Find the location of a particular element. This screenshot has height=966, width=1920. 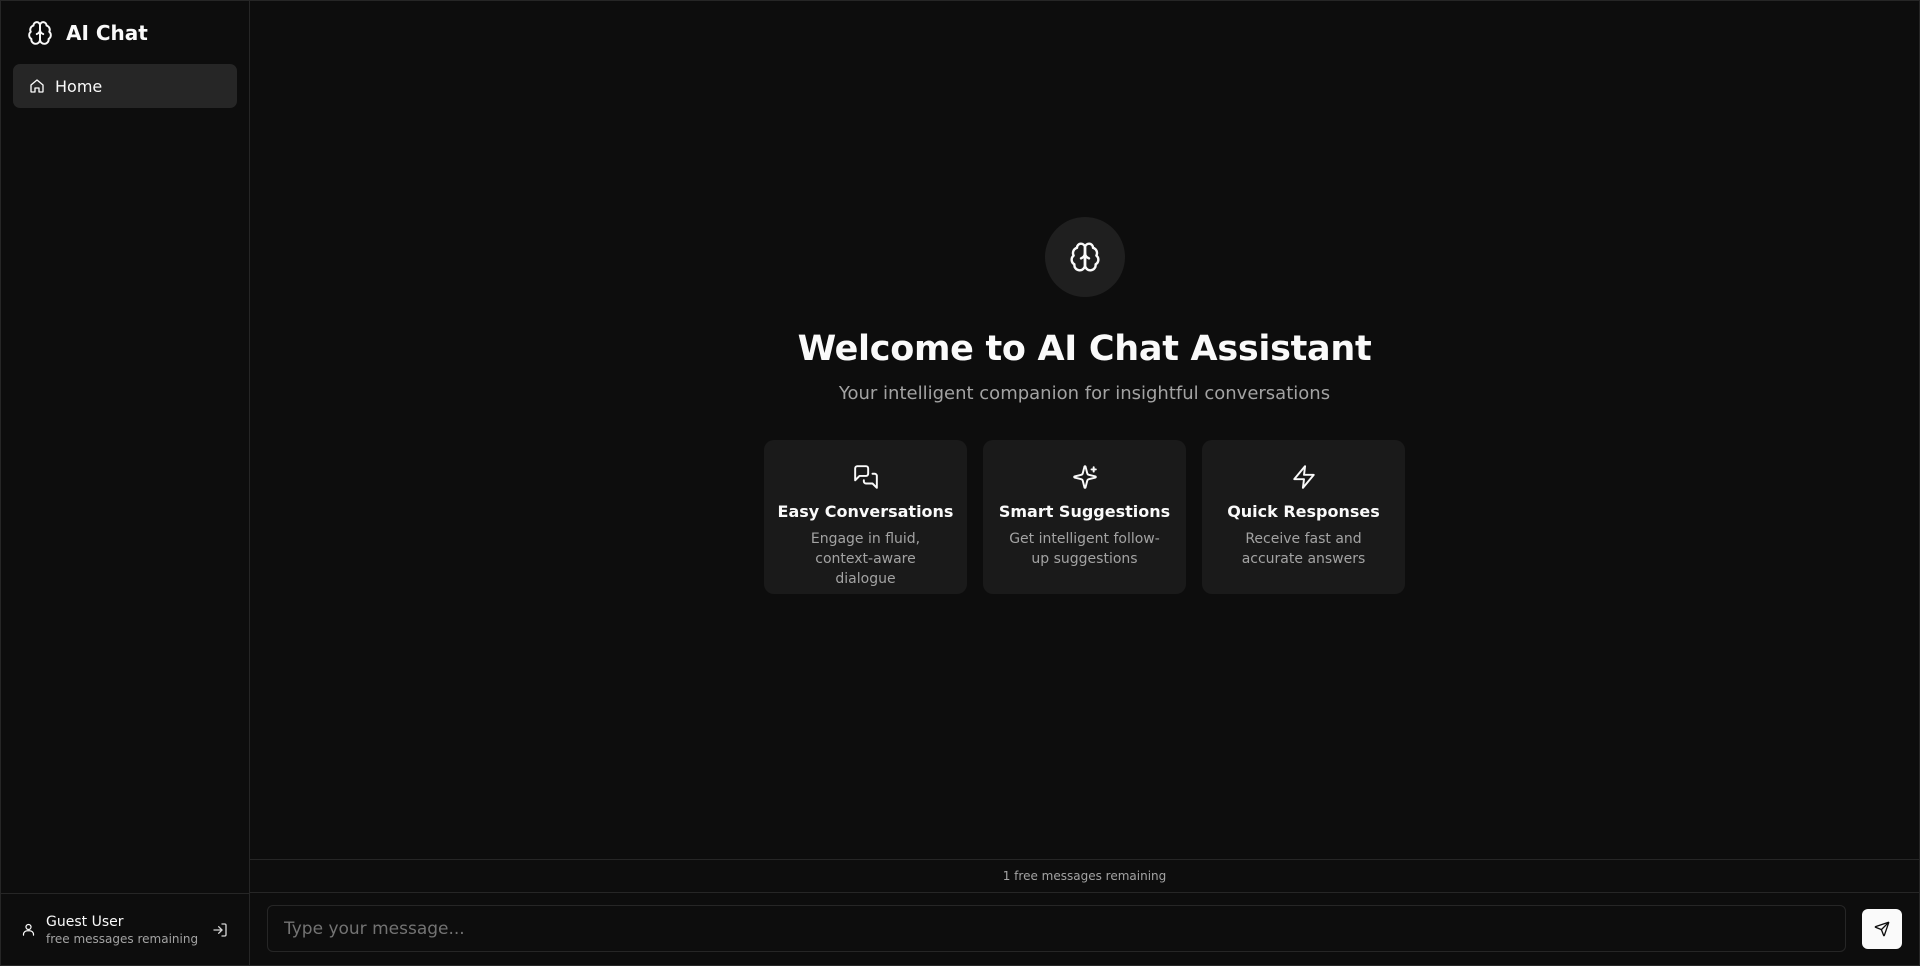

user-profile: Guest User free messages remaining is located at coordinates (115, 930).